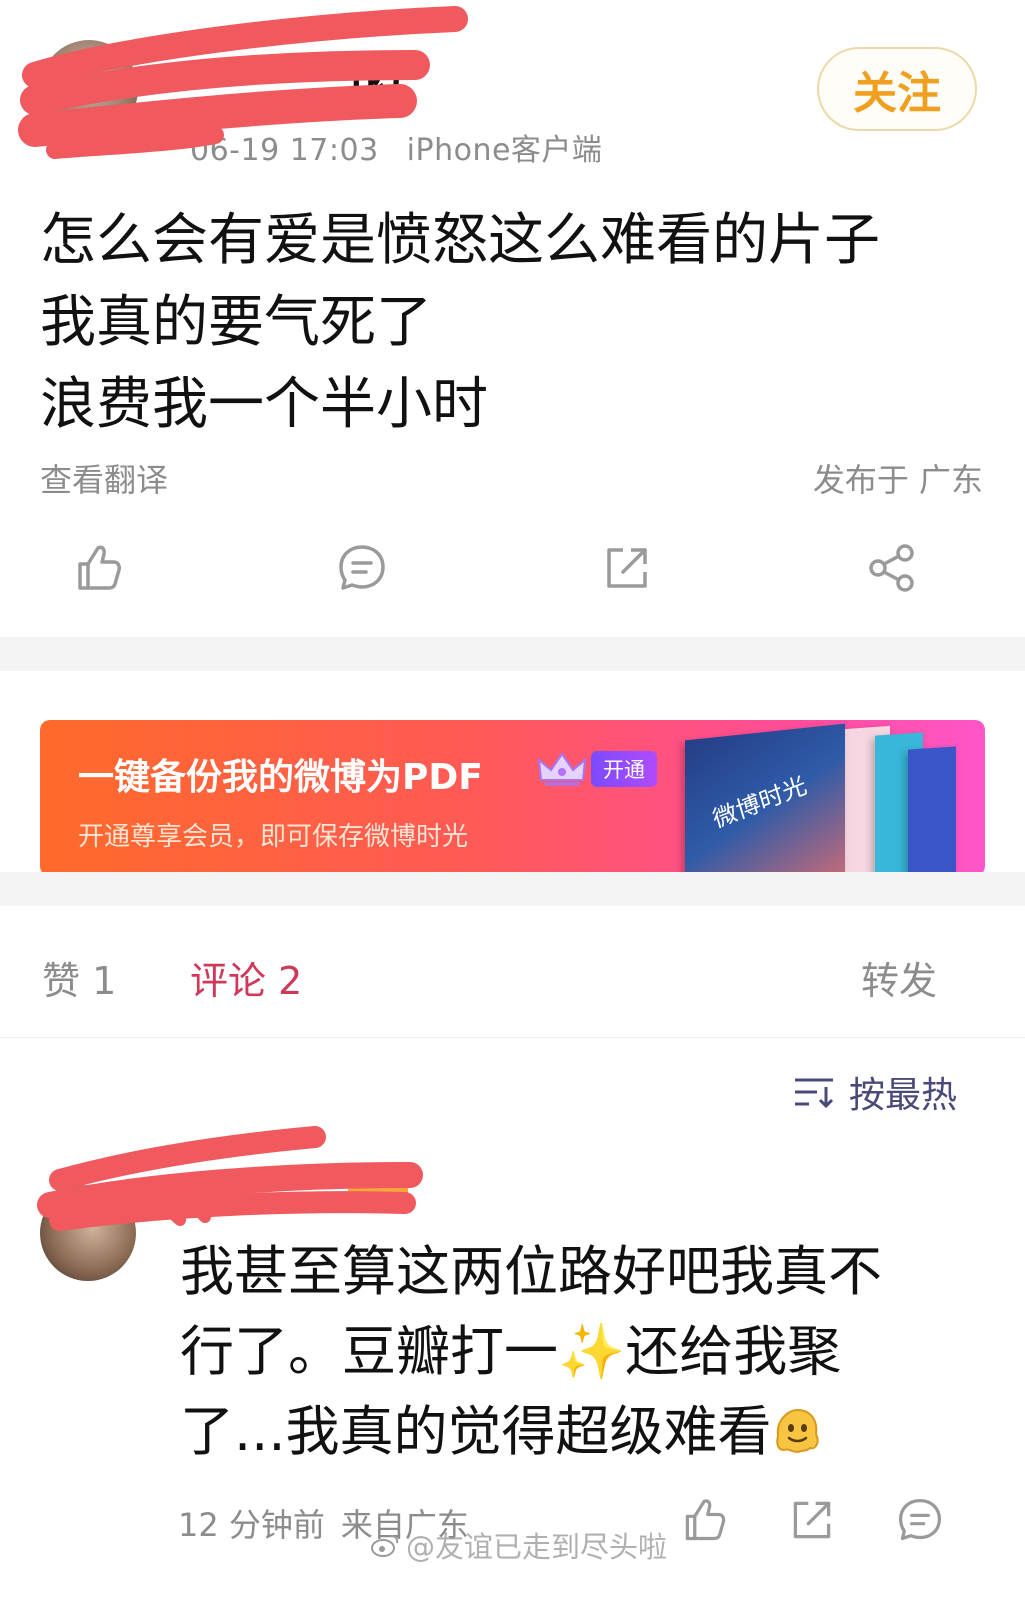  Describe the element at coordinates (79, 977) in the screenshot. I see `tab-likes: 赞 1` at that location.